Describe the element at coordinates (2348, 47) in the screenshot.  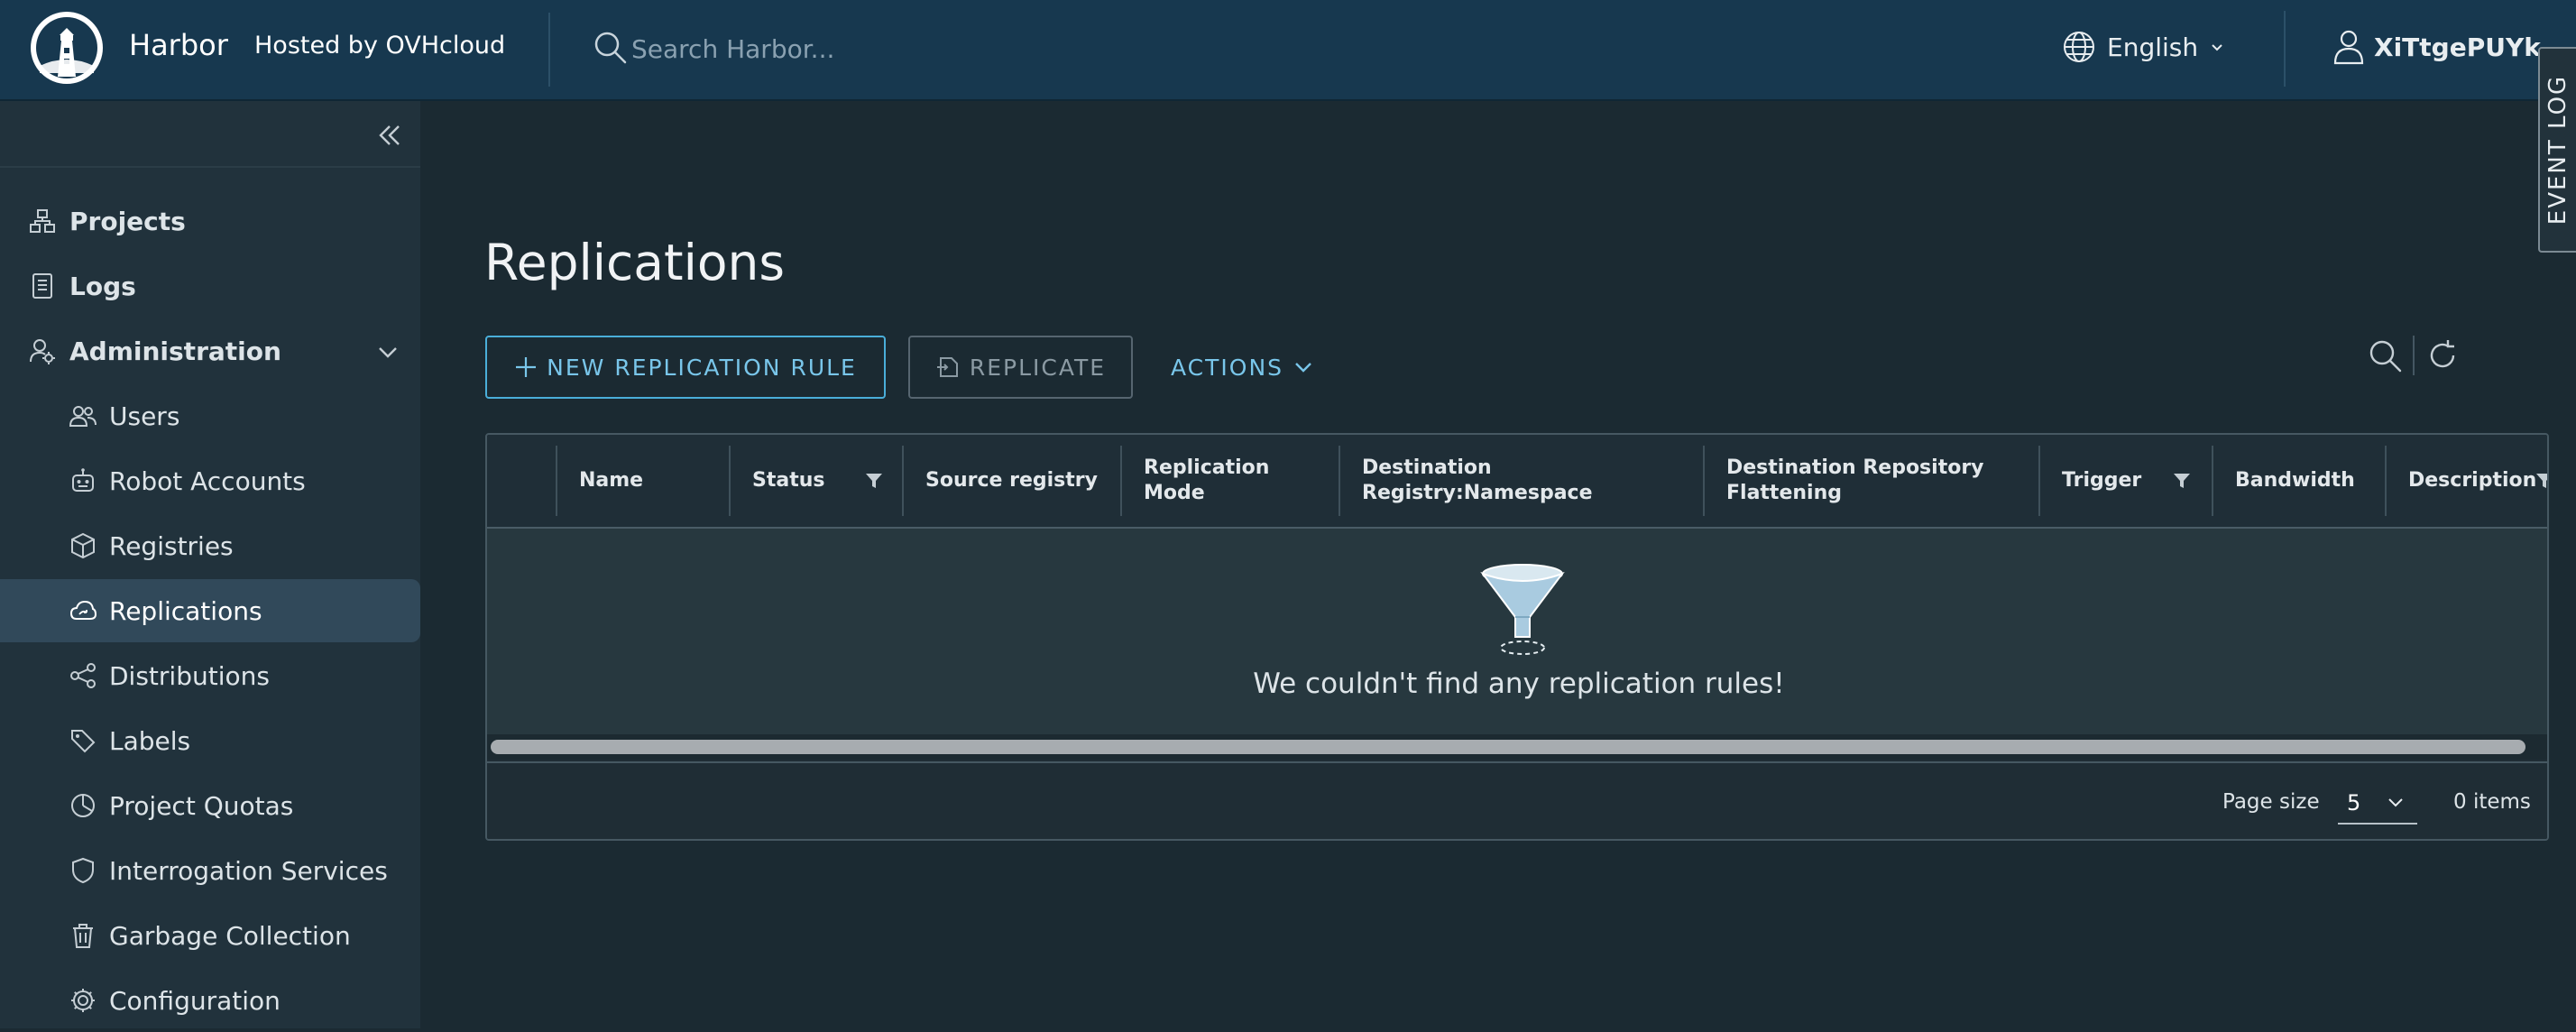
I see `user-icon` at that location.